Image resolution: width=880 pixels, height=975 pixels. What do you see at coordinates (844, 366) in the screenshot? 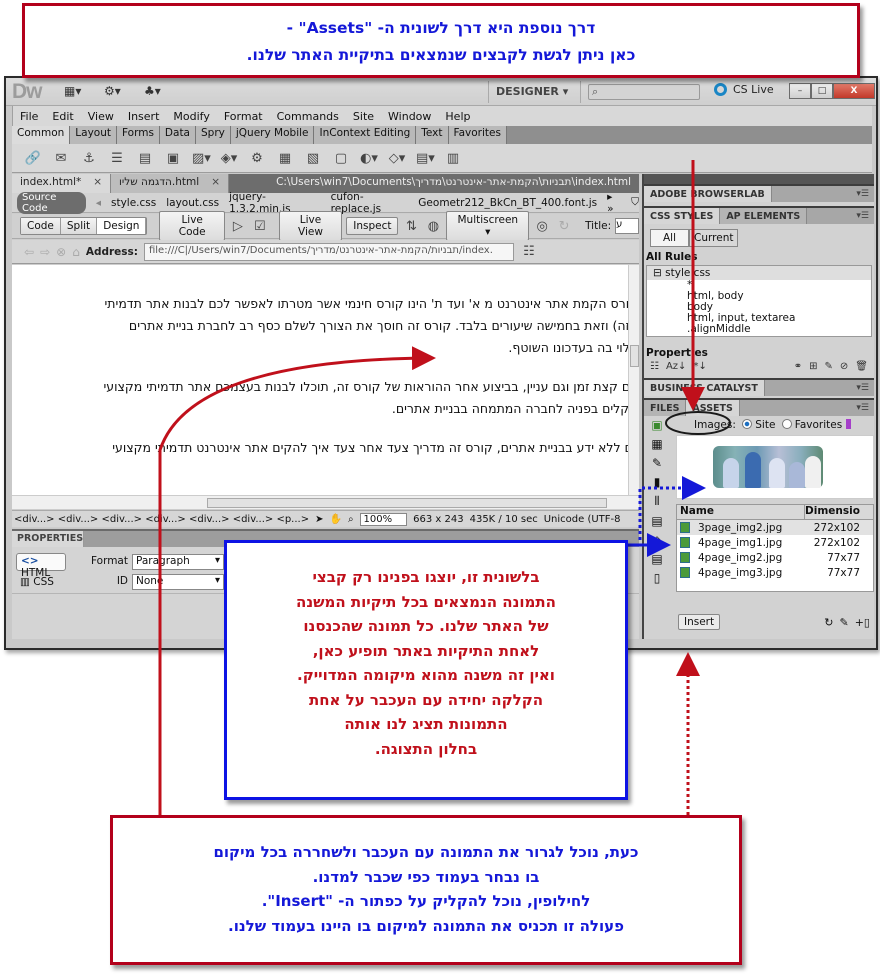
I see `disable-icon: ⊘` at bounding box center [844, 366].